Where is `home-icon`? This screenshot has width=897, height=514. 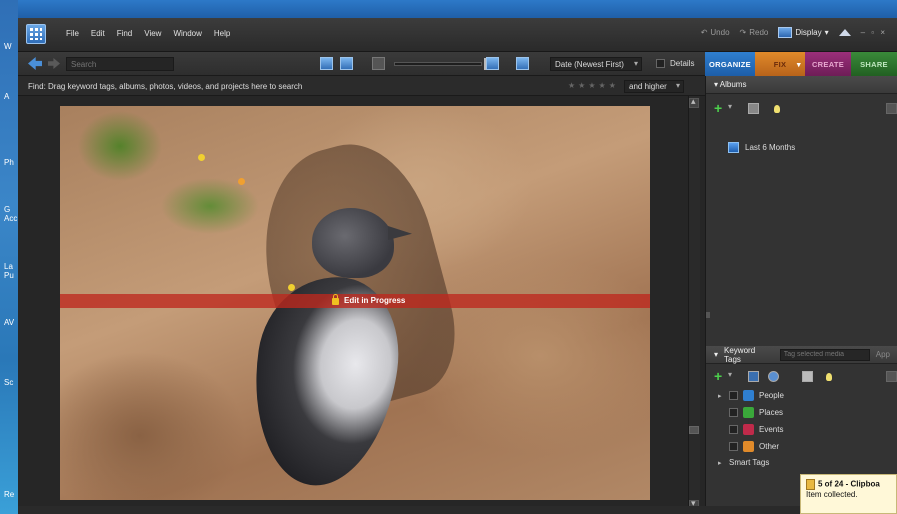 home-icon is located at coordinates (844, 32).